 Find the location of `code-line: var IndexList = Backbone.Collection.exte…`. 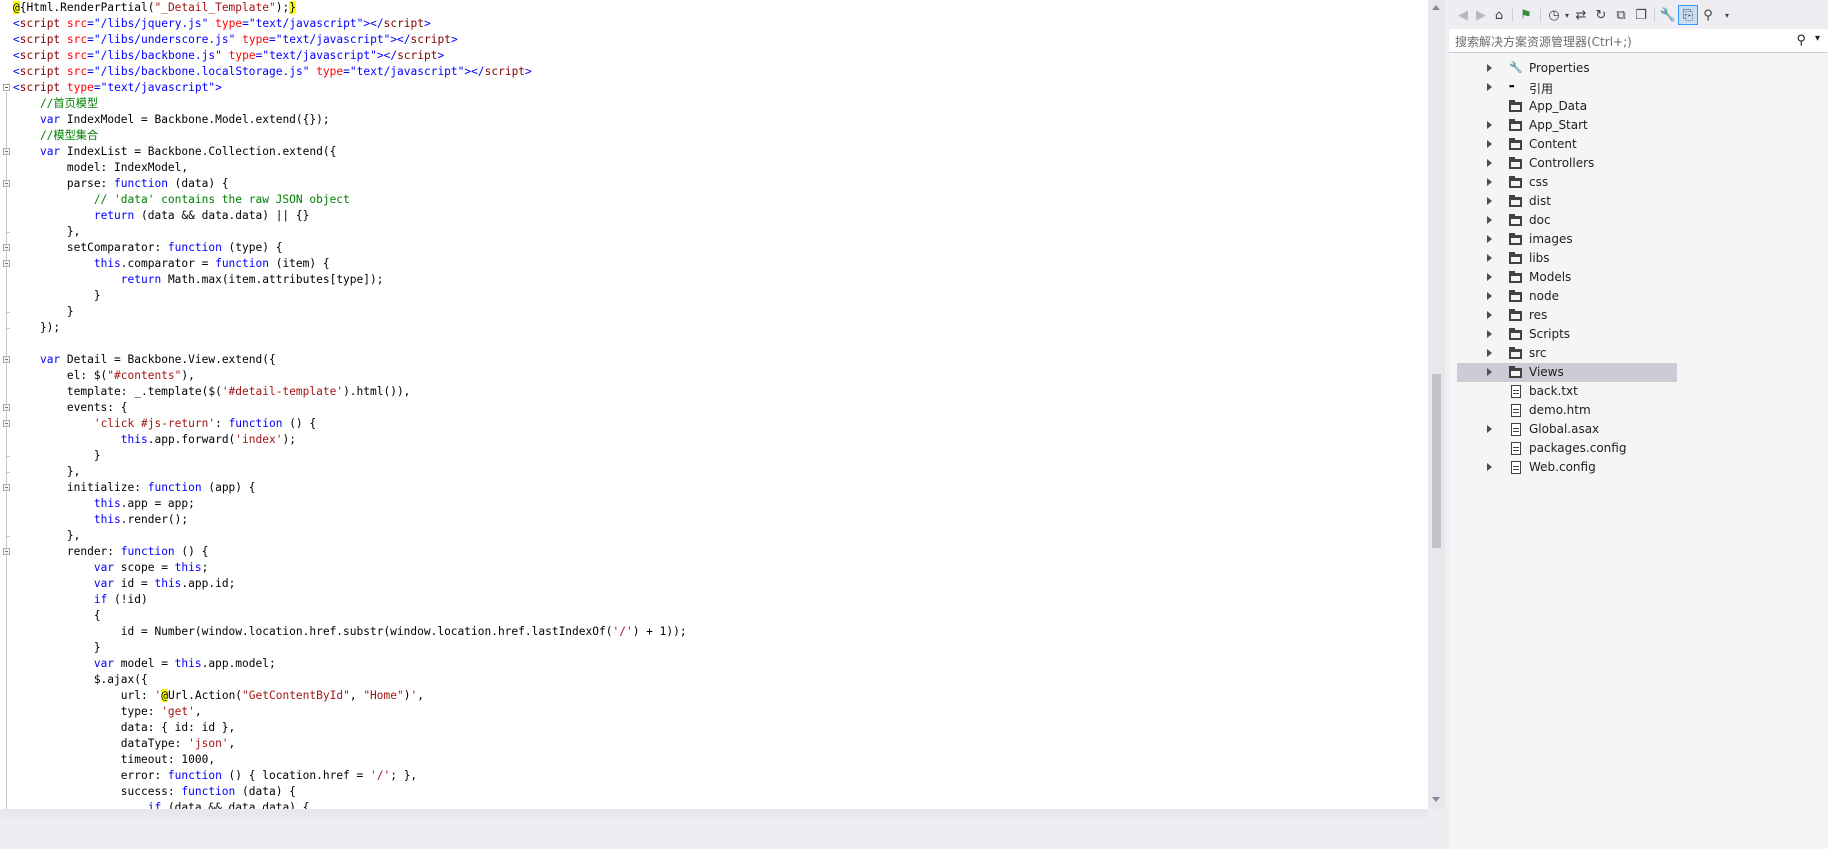

code-line: var IndexList = Backbone.Collection.exte… is located at coordinates (720, 152).